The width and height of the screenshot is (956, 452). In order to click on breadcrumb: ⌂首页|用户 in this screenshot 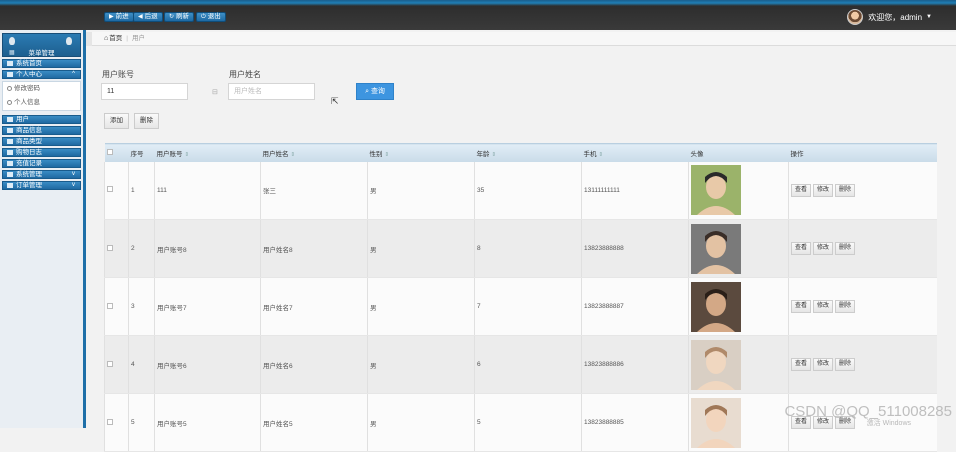, I will do `click(524, 39)`.